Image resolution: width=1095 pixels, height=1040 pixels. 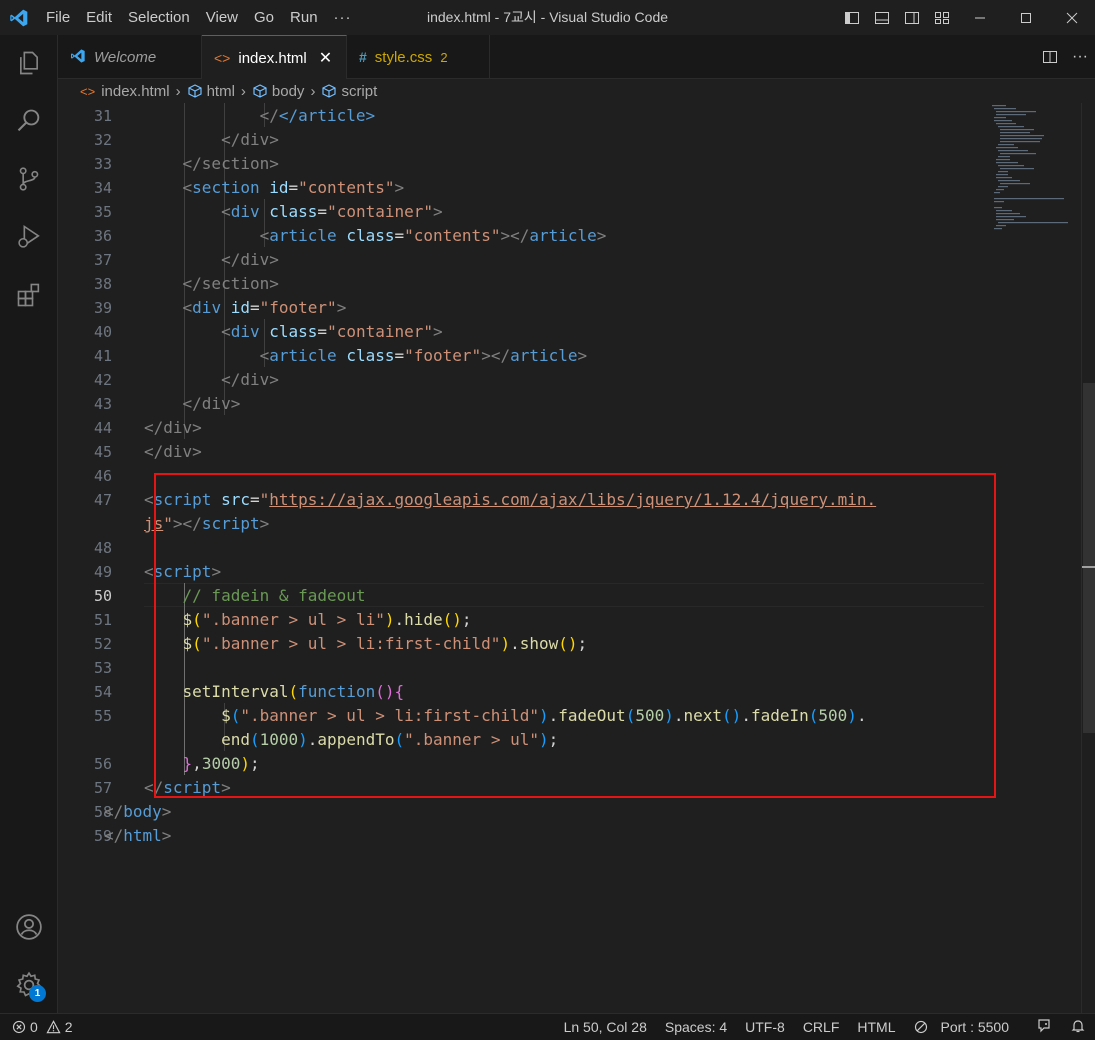 I want to click on vertical-scrollbar, so click(x=1088, y=558).